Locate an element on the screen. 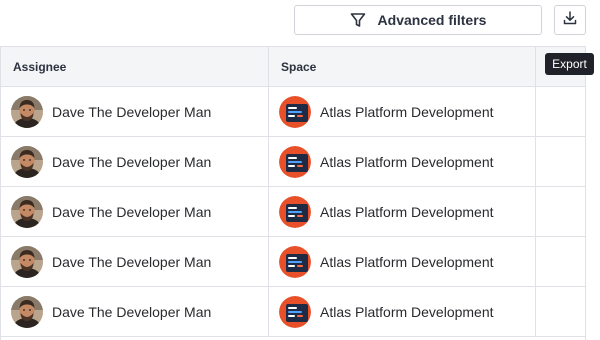  export-button is located at coordinates (570, 20).